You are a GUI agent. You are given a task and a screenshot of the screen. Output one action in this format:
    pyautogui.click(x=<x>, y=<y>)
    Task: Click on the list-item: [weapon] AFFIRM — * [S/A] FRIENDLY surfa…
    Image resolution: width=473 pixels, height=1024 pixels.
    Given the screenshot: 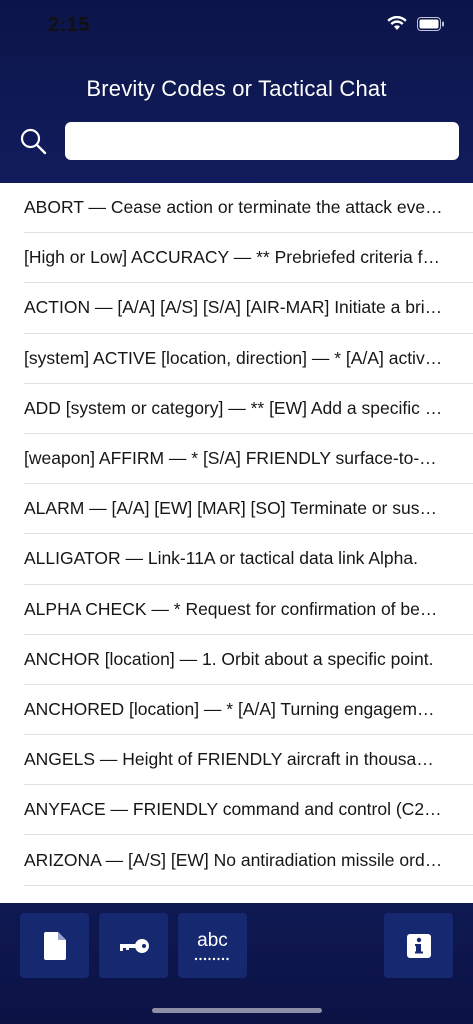 What is the action you would take?
    pyautogui.click(x=248, y=459)
    